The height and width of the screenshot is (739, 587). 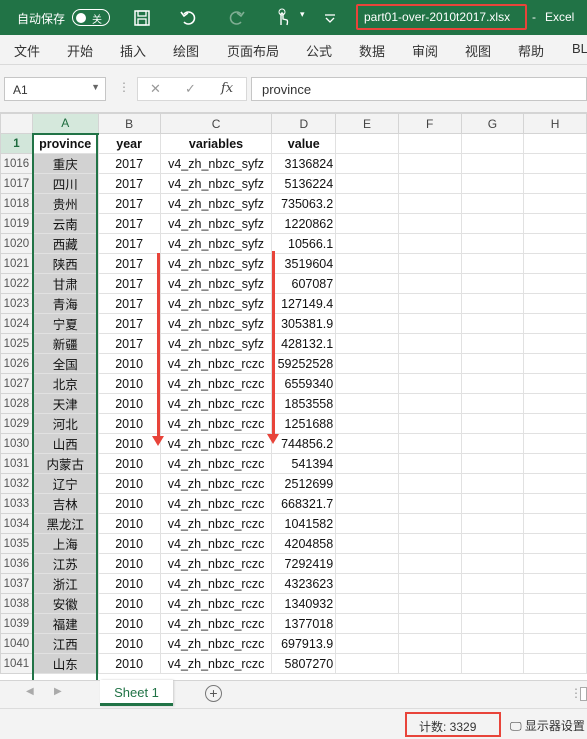 What do you see at coordinates (16, 403) in the screenshot?
I see `row-header: 1028` at bounding box center [16, 403].